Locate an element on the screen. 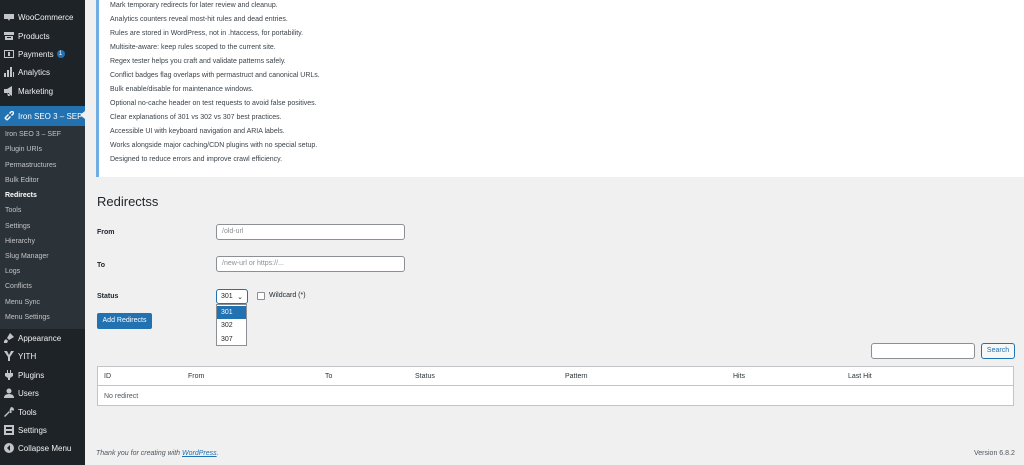 This screenshot has height=465, width=1024. menu-iron-seo: Iron SEO 3 – SEF is located at coordinates (42, 116).